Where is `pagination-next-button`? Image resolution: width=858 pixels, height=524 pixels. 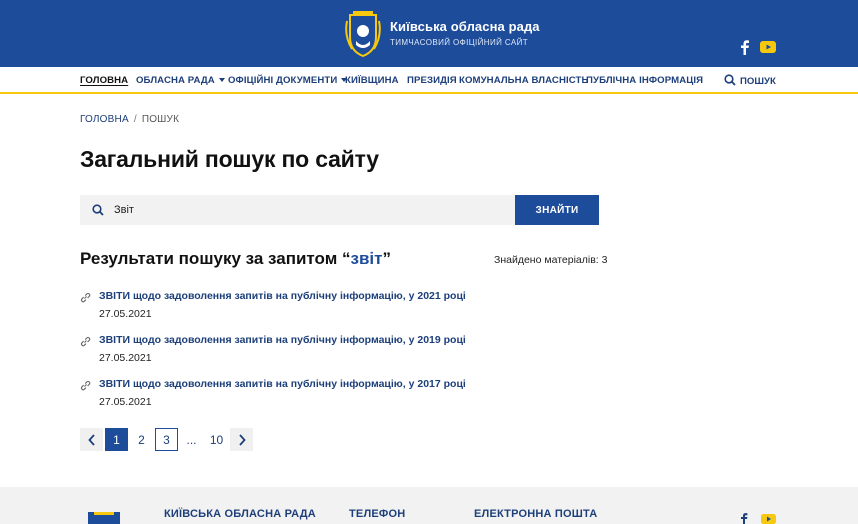 pagination-next-button is located at coordinates (241, 439).